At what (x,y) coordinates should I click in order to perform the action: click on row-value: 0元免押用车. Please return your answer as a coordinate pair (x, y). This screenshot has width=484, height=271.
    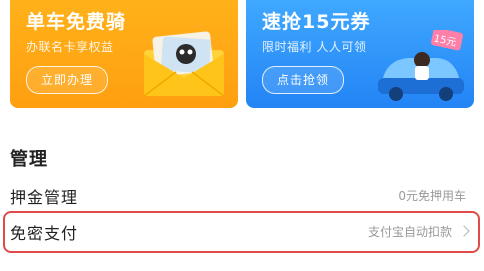
    Looking at the image, I should click on (432, 196).